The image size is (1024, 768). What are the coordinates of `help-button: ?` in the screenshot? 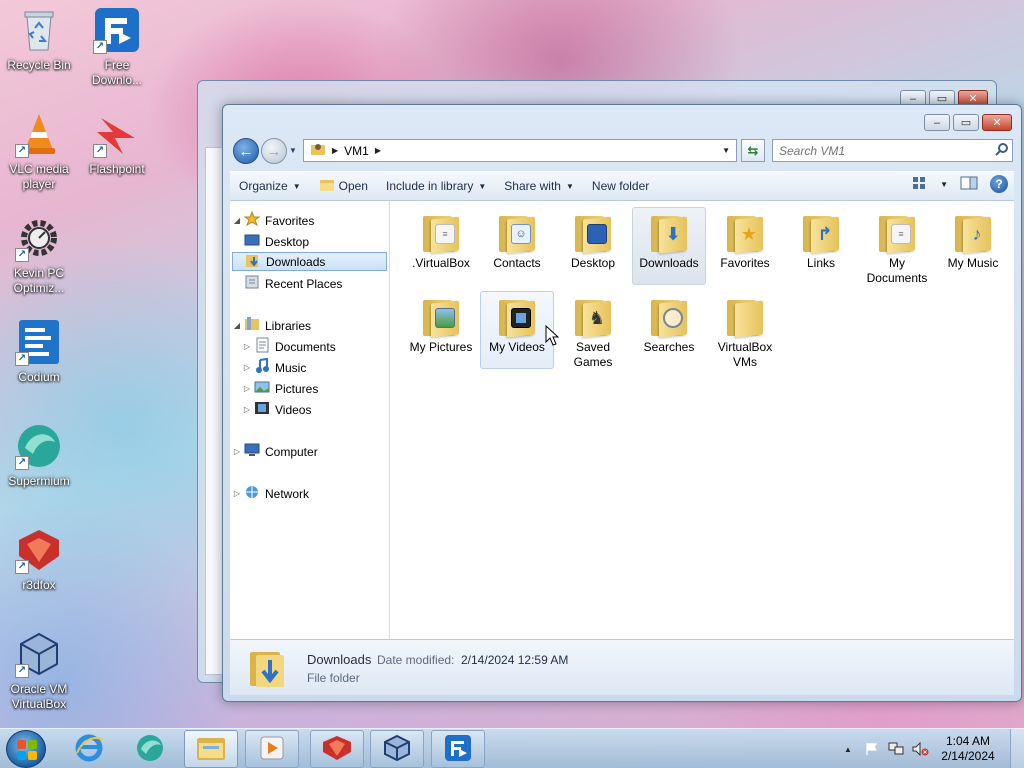 It's located at (999, 184).